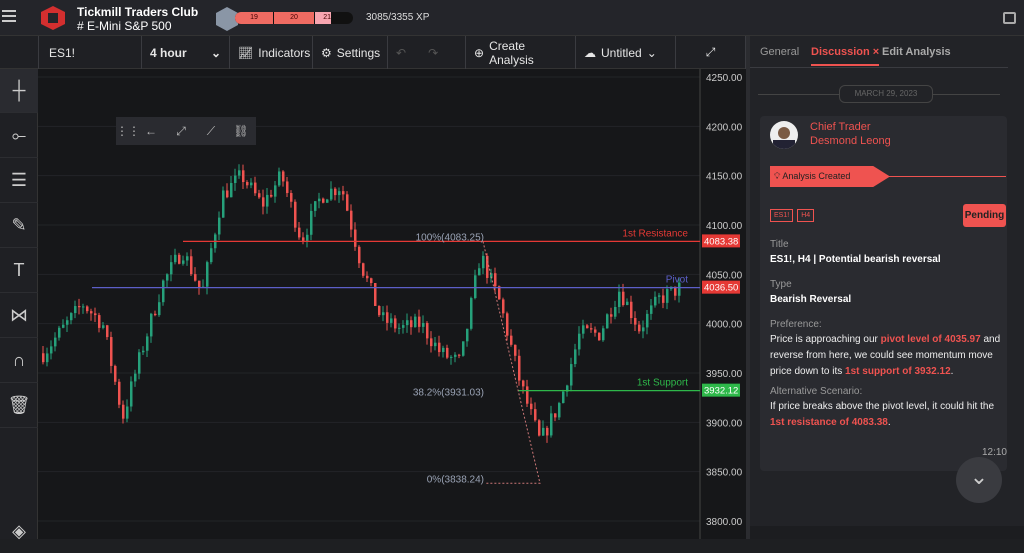 The image size is (1024, 553). Describe the element at coordinates (19, 226) in the screenshot. I see `brush-icon: ✎` at that location.